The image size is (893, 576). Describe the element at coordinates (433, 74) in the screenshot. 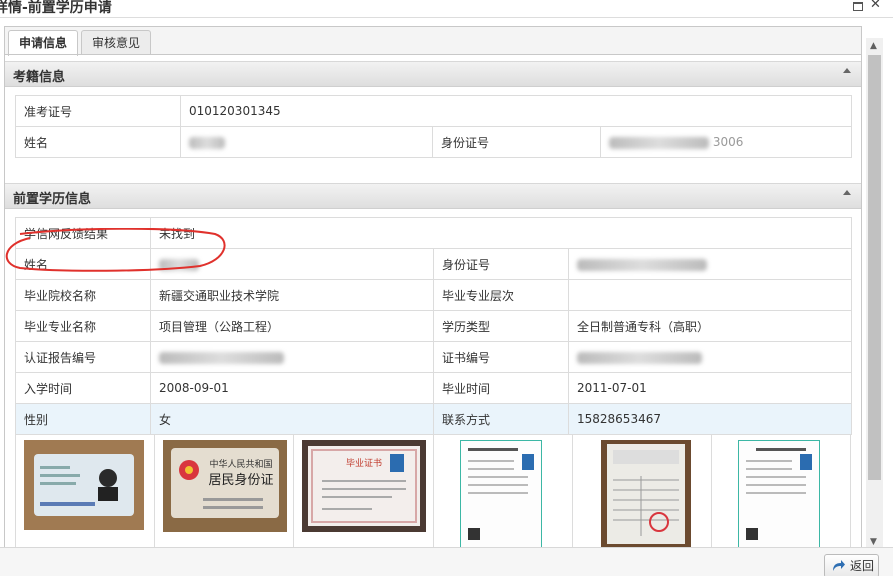

I see `exam-section-header: 考籍信息` at that location.